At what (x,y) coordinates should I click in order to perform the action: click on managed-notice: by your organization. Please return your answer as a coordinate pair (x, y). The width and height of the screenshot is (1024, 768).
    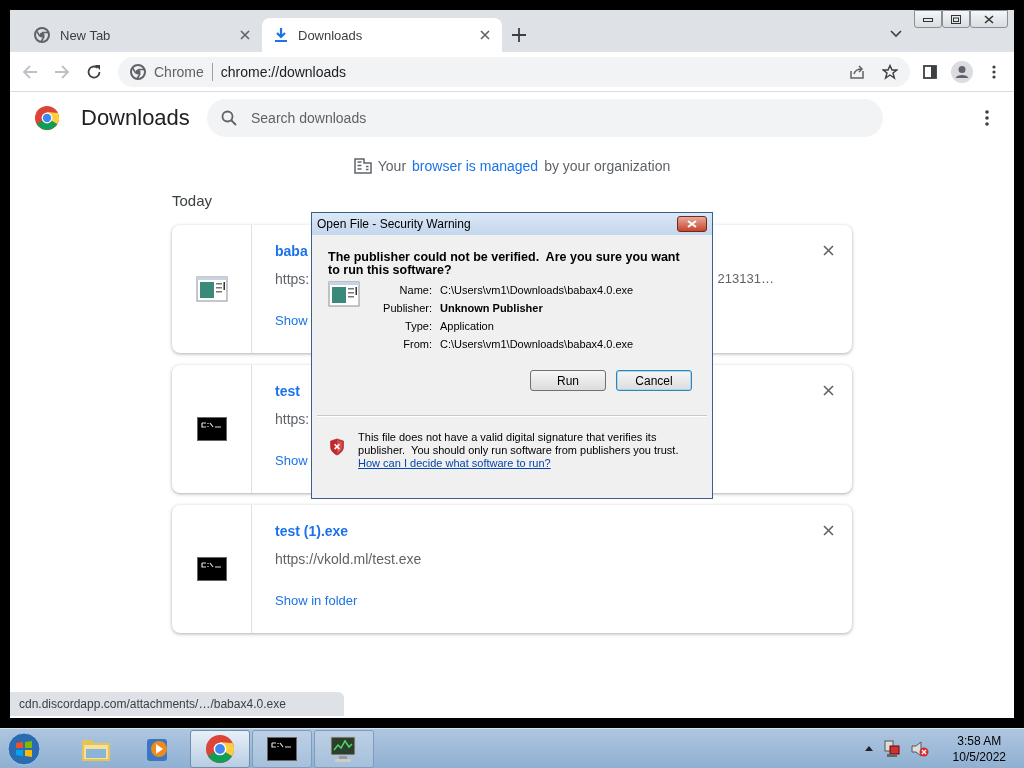
    Looking at the image, I should click on (607, 166).